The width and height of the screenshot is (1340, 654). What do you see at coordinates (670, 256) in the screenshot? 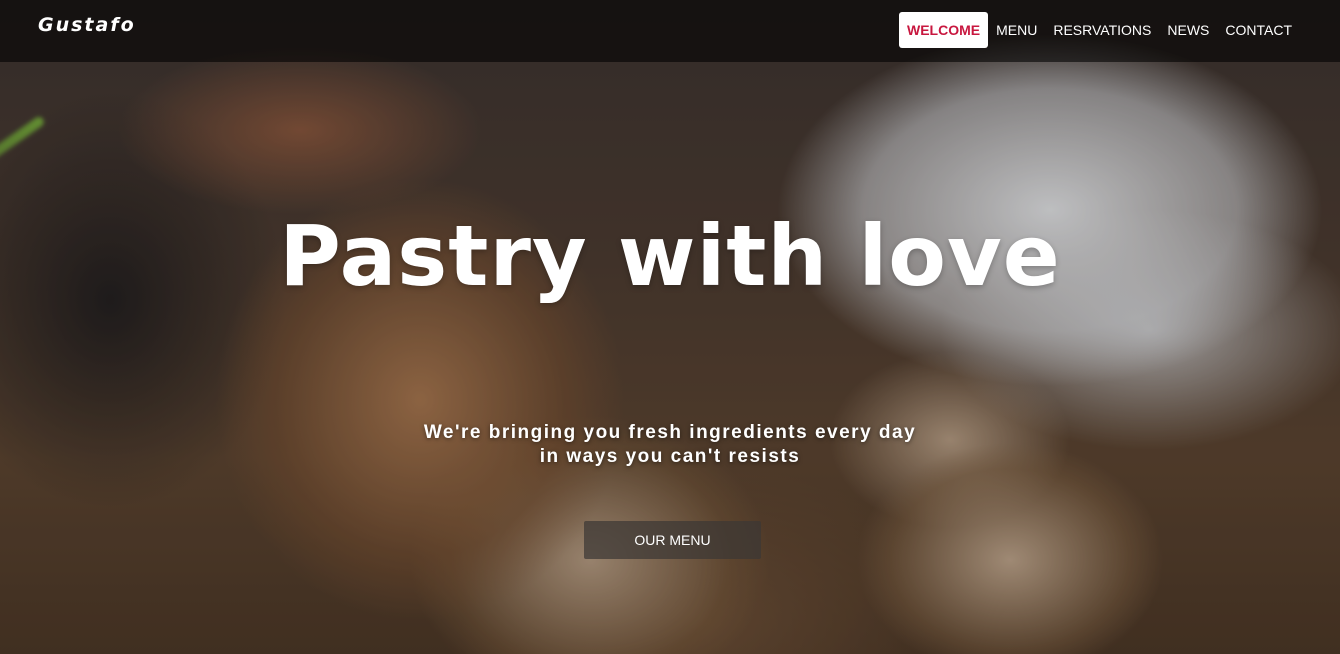
I see `hero-headline: Pastry with love` at bounding box center [670, 256].